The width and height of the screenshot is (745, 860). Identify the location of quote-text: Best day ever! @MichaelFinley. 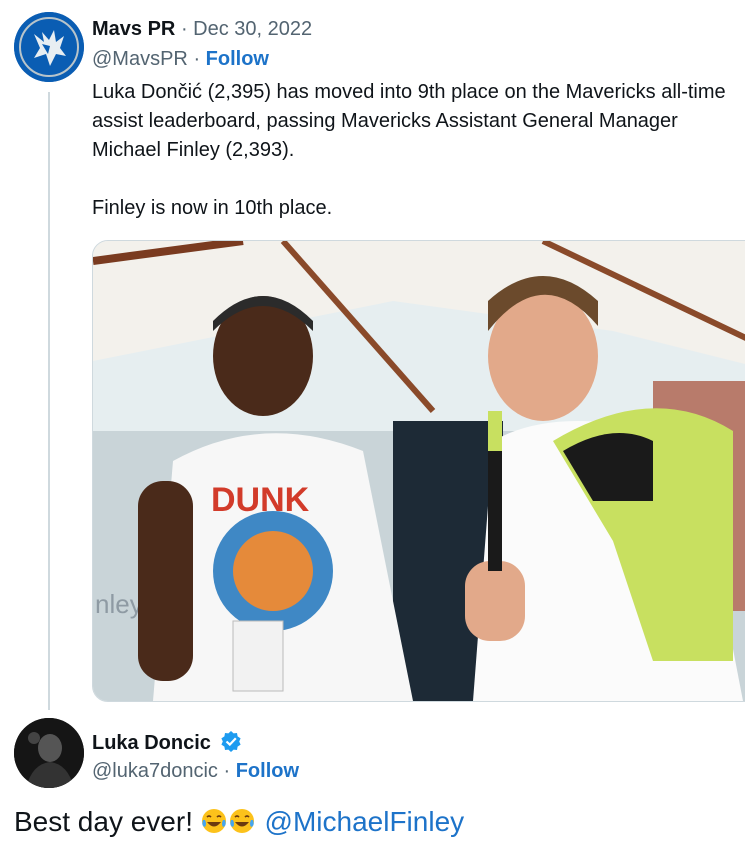
(239, 822).